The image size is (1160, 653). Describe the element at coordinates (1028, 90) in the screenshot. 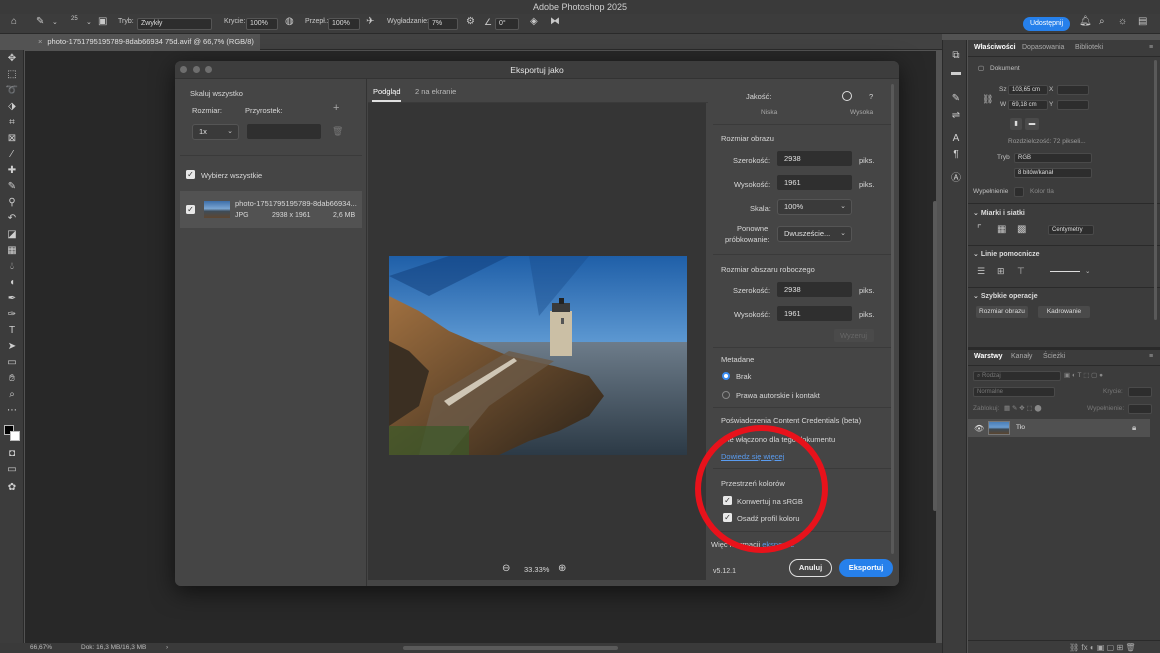

I see `width-field: 103,65 cm` at that location.